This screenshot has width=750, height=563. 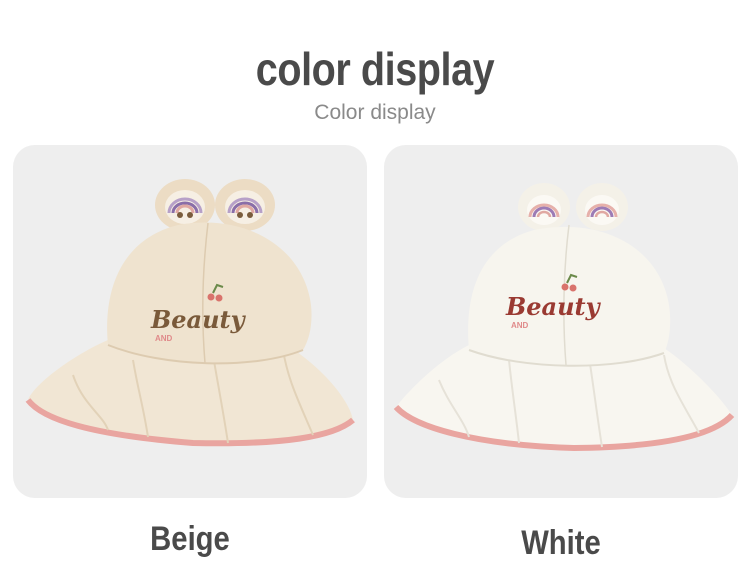 What do you see at coordinates (544, 207) in the screenshot?
I see `ear-left` at bounding box center [544, 207].